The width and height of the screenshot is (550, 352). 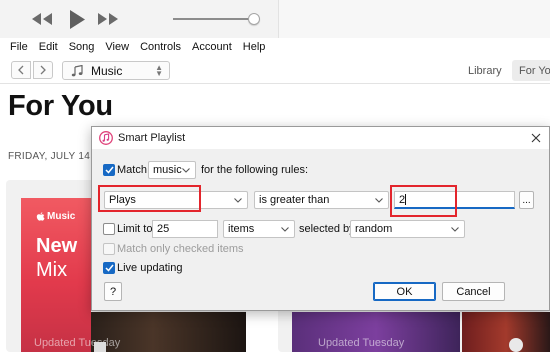 I want to click on rewind-icon, so click(x=42, y=19).